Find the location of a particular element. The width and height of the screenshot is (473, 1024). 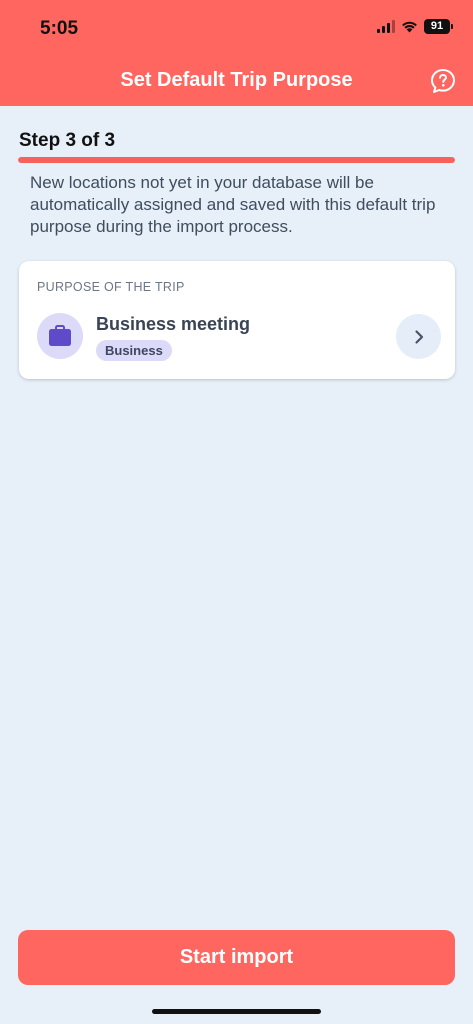

battery-level: 91 is located at coordinates (437, 26).